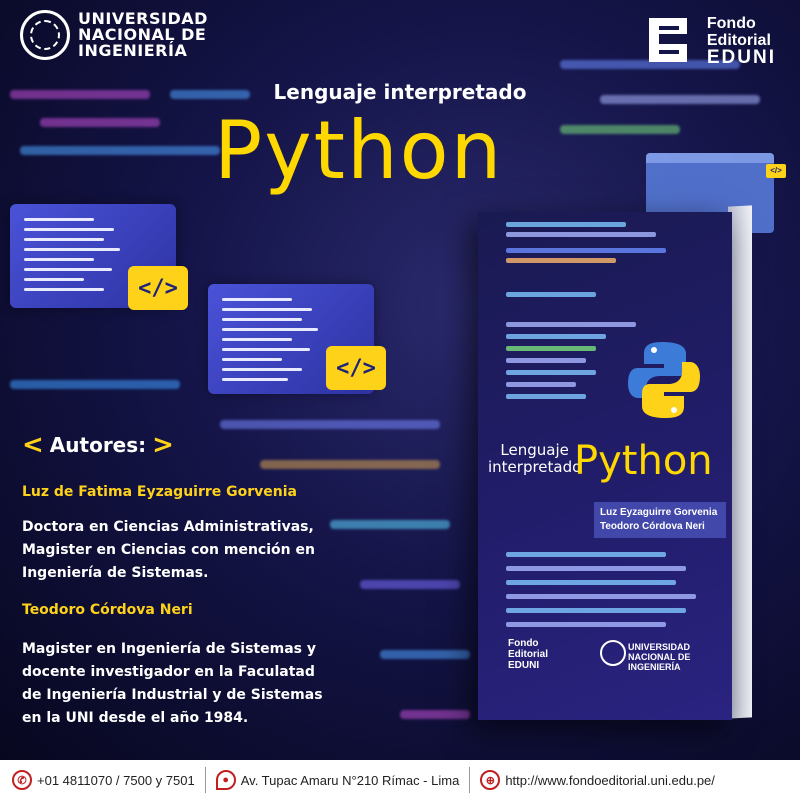  Describe the element at coordinates (158, 288) in the screenshot. I see `code-badge-1: </>` at that location.